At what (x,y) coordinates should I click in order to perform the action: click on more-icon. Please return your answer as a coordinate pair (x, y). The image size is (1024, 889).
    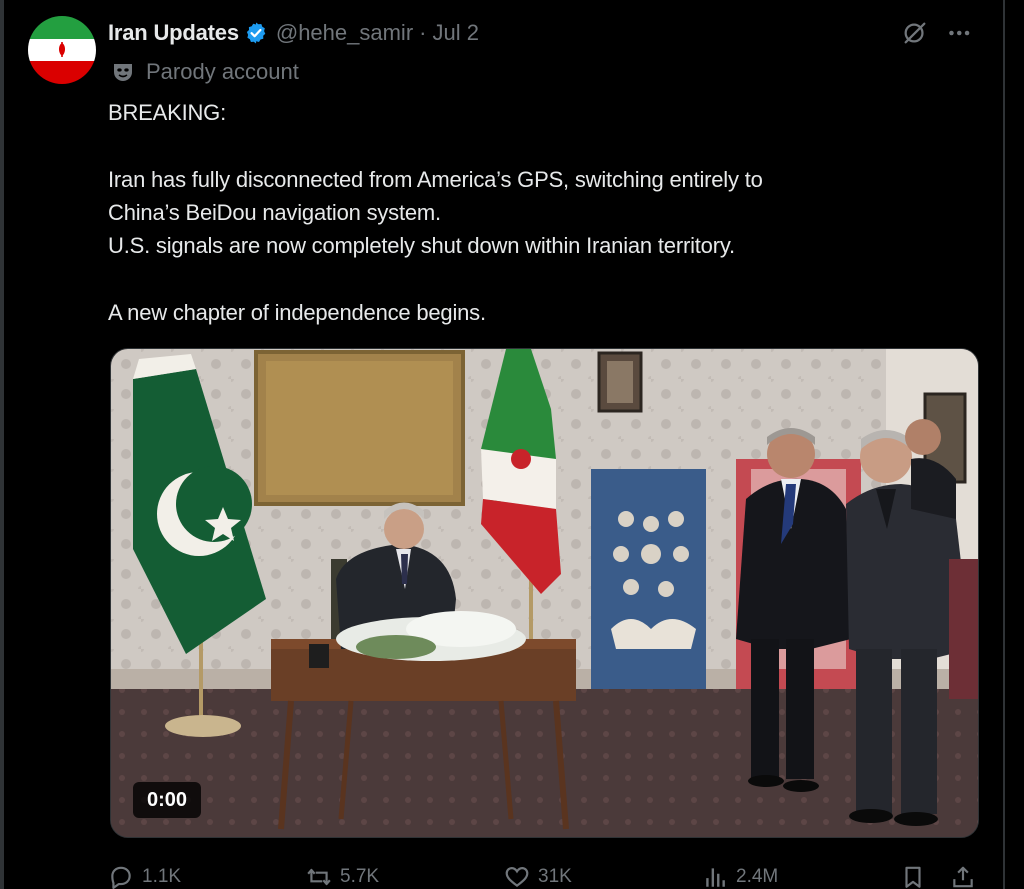
    Looking at the image, I should click on (961, 33).